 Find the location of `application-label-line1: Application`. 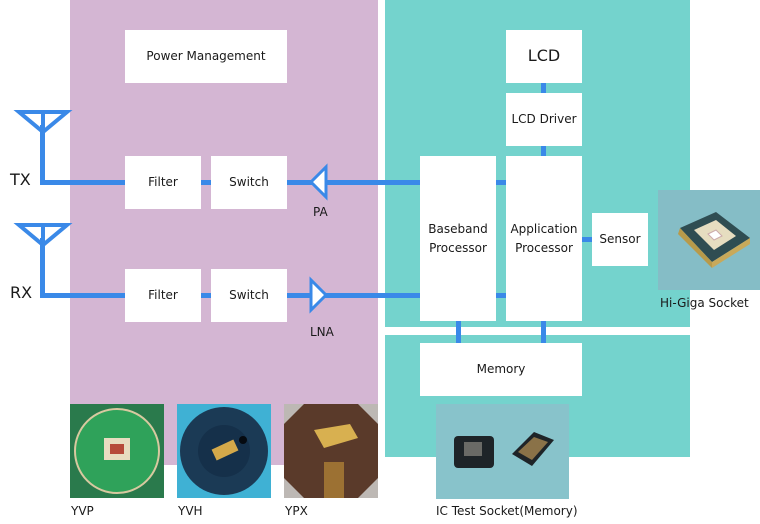

application-label-line1: Application is located at coordinates (544, 228).